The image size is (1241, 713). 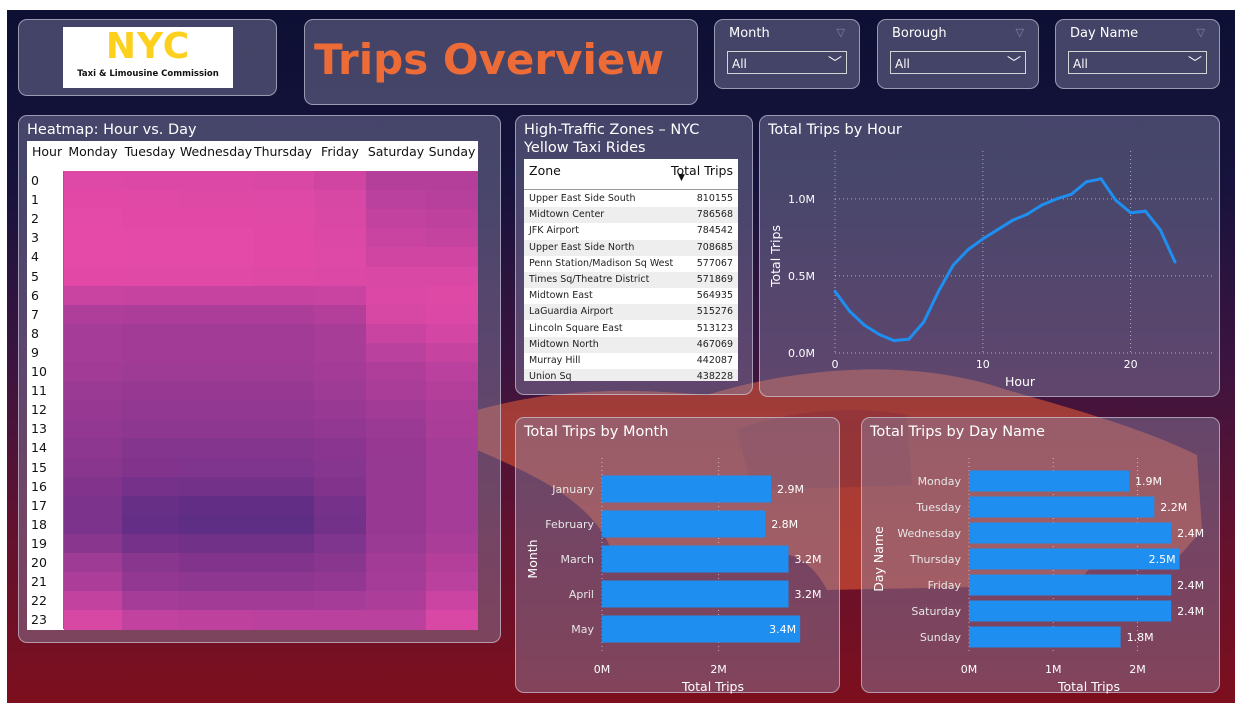 What do you see at coordinates (631, 375) in the screenshot?
I see `table-row: Union Sq 438228` at bounding box center [631, 375].